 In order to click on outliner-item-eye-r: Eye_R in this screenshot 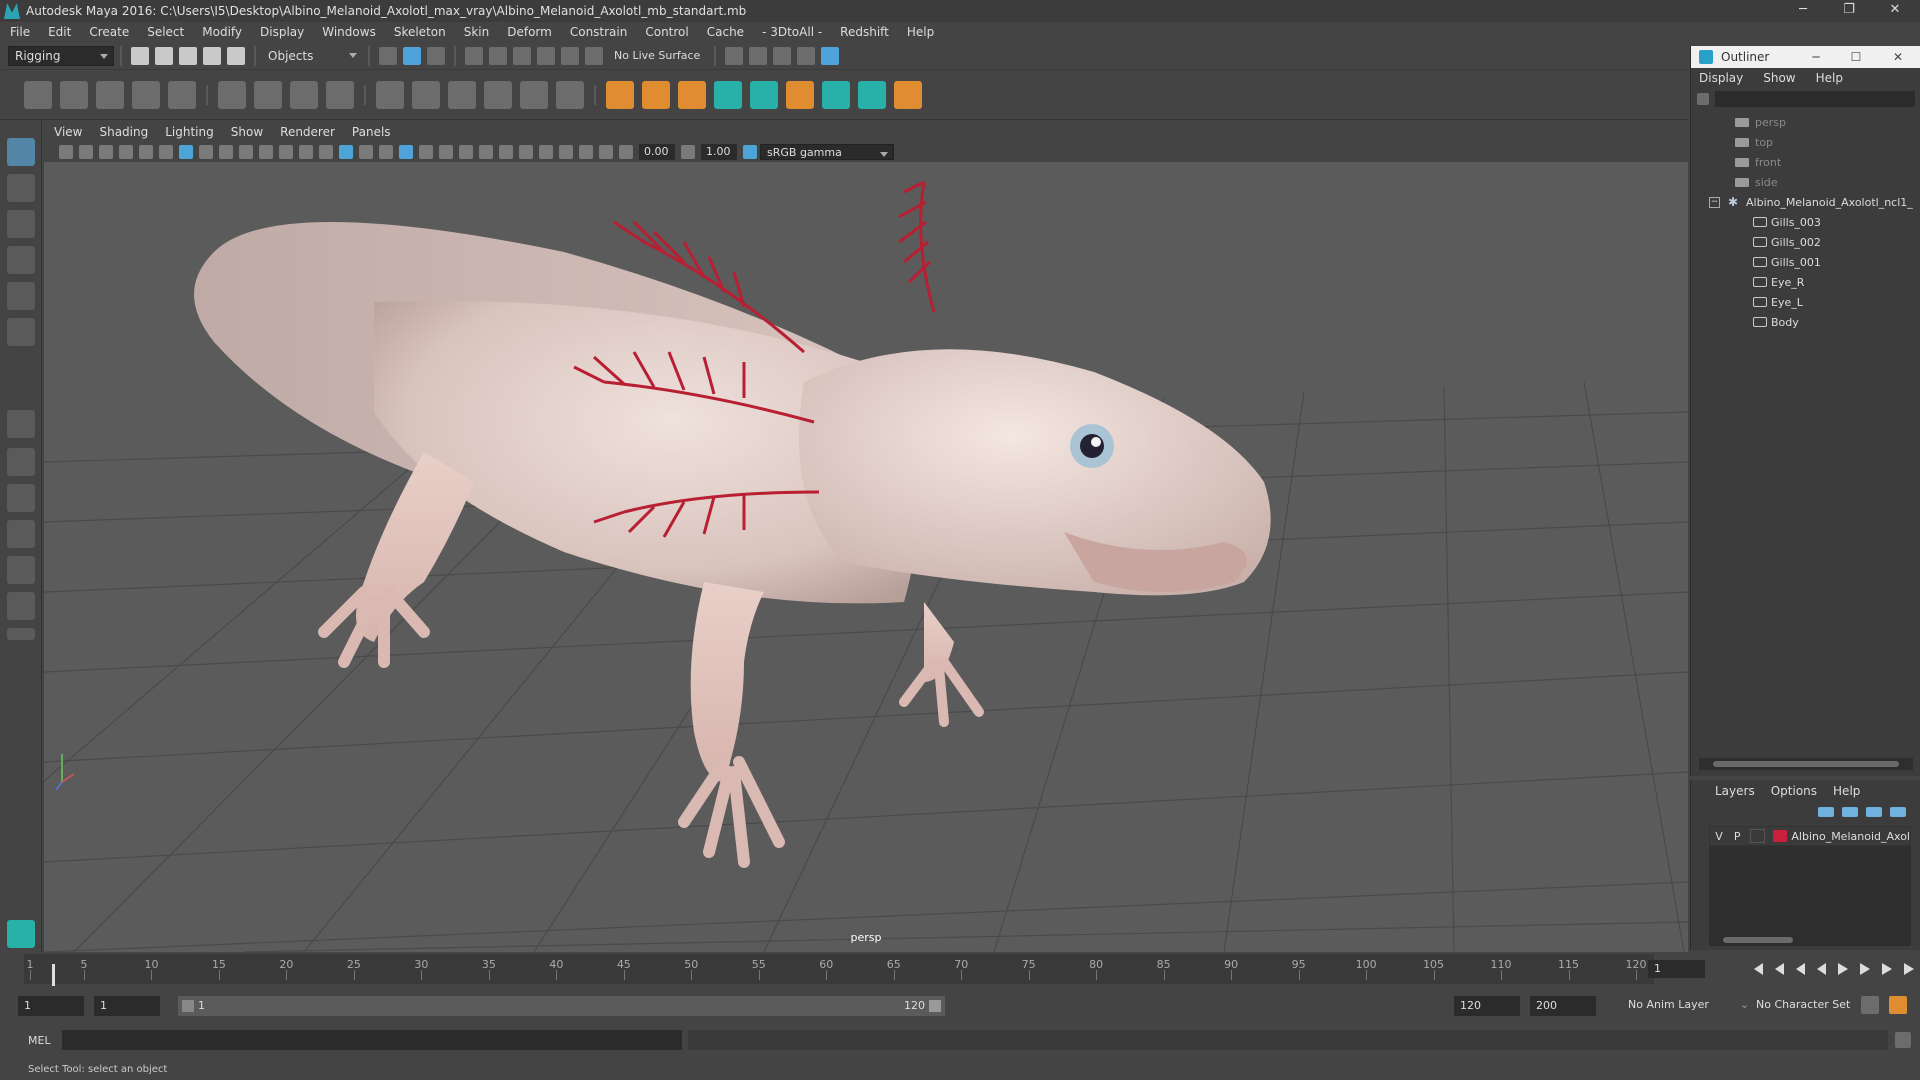, I will do `click(1805, 282)`.